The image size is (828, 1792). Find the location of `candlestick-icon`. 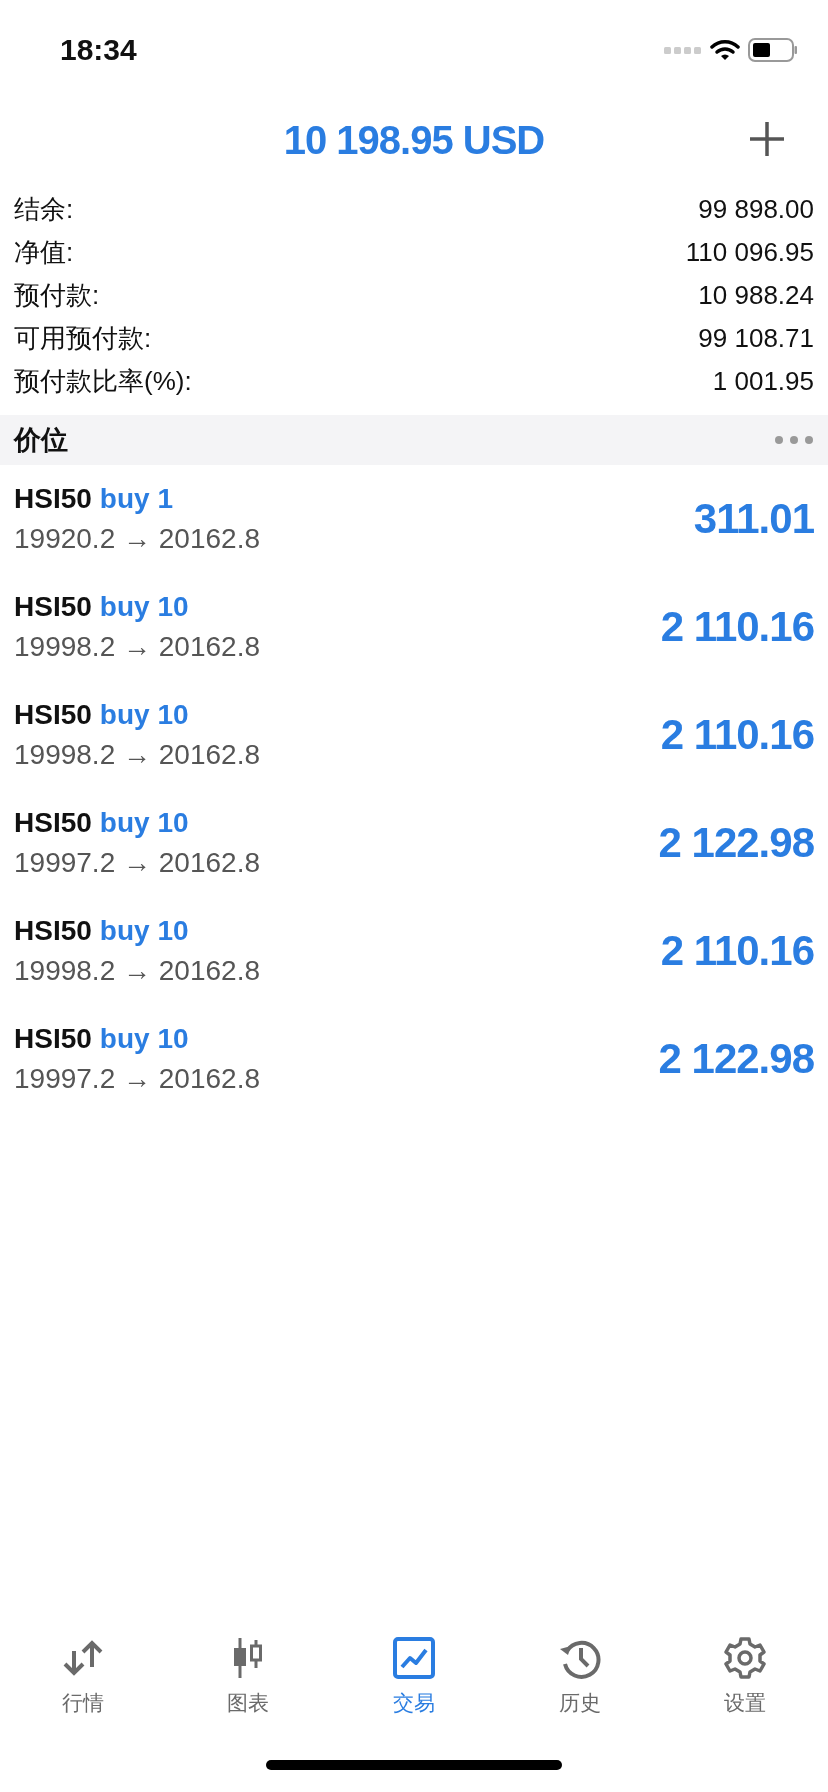

candlestick-icon is located at coordinates (248, 1658).